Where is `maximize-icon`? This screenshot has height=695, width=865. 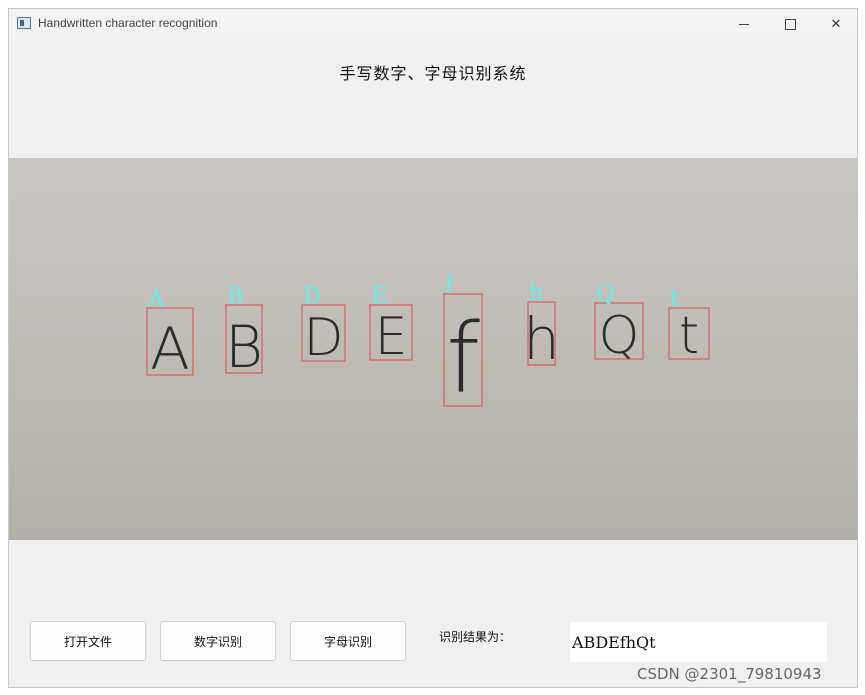
maximize-icon is located at coordinates (790, 24).